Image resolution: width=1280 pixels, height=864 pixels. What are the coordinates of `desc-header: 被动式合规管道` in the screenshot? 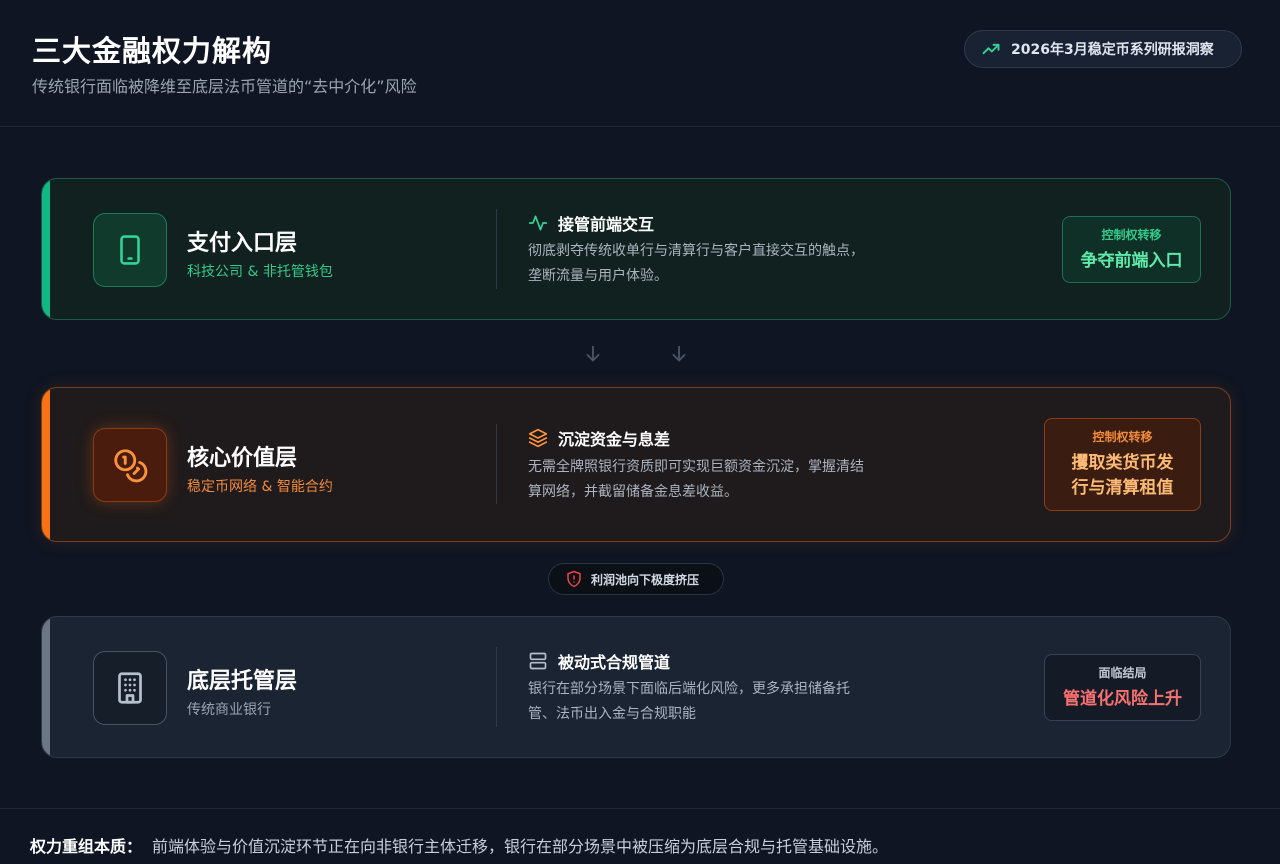 It's located at (599, 661).